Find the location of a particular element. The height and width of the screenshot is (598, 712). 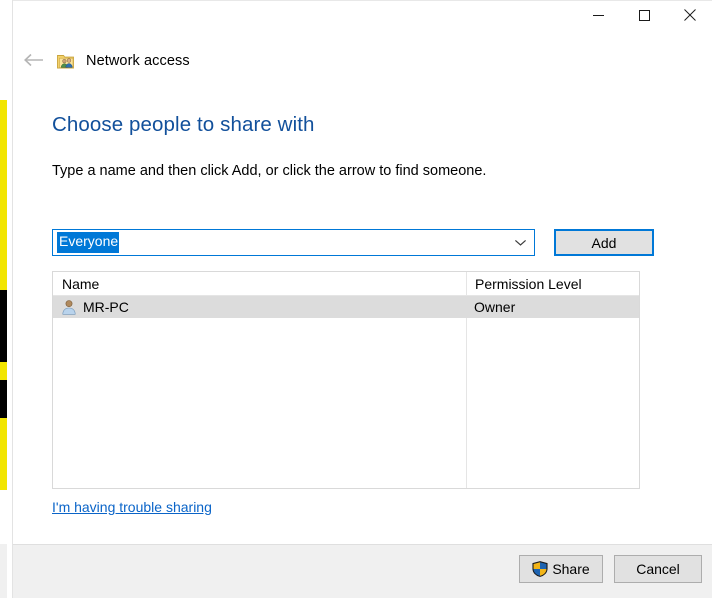

chevron-down-icon is located at coordinates (520, 242).